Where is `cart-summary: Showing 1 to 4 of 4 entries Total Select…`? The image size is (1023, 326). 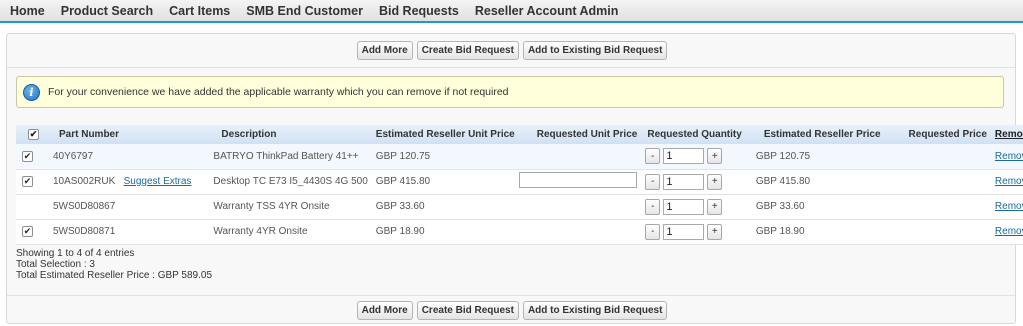 cart-summary: Showing 1 to 4 of 4 entries Total Select… is located at coordinates (114, 264).